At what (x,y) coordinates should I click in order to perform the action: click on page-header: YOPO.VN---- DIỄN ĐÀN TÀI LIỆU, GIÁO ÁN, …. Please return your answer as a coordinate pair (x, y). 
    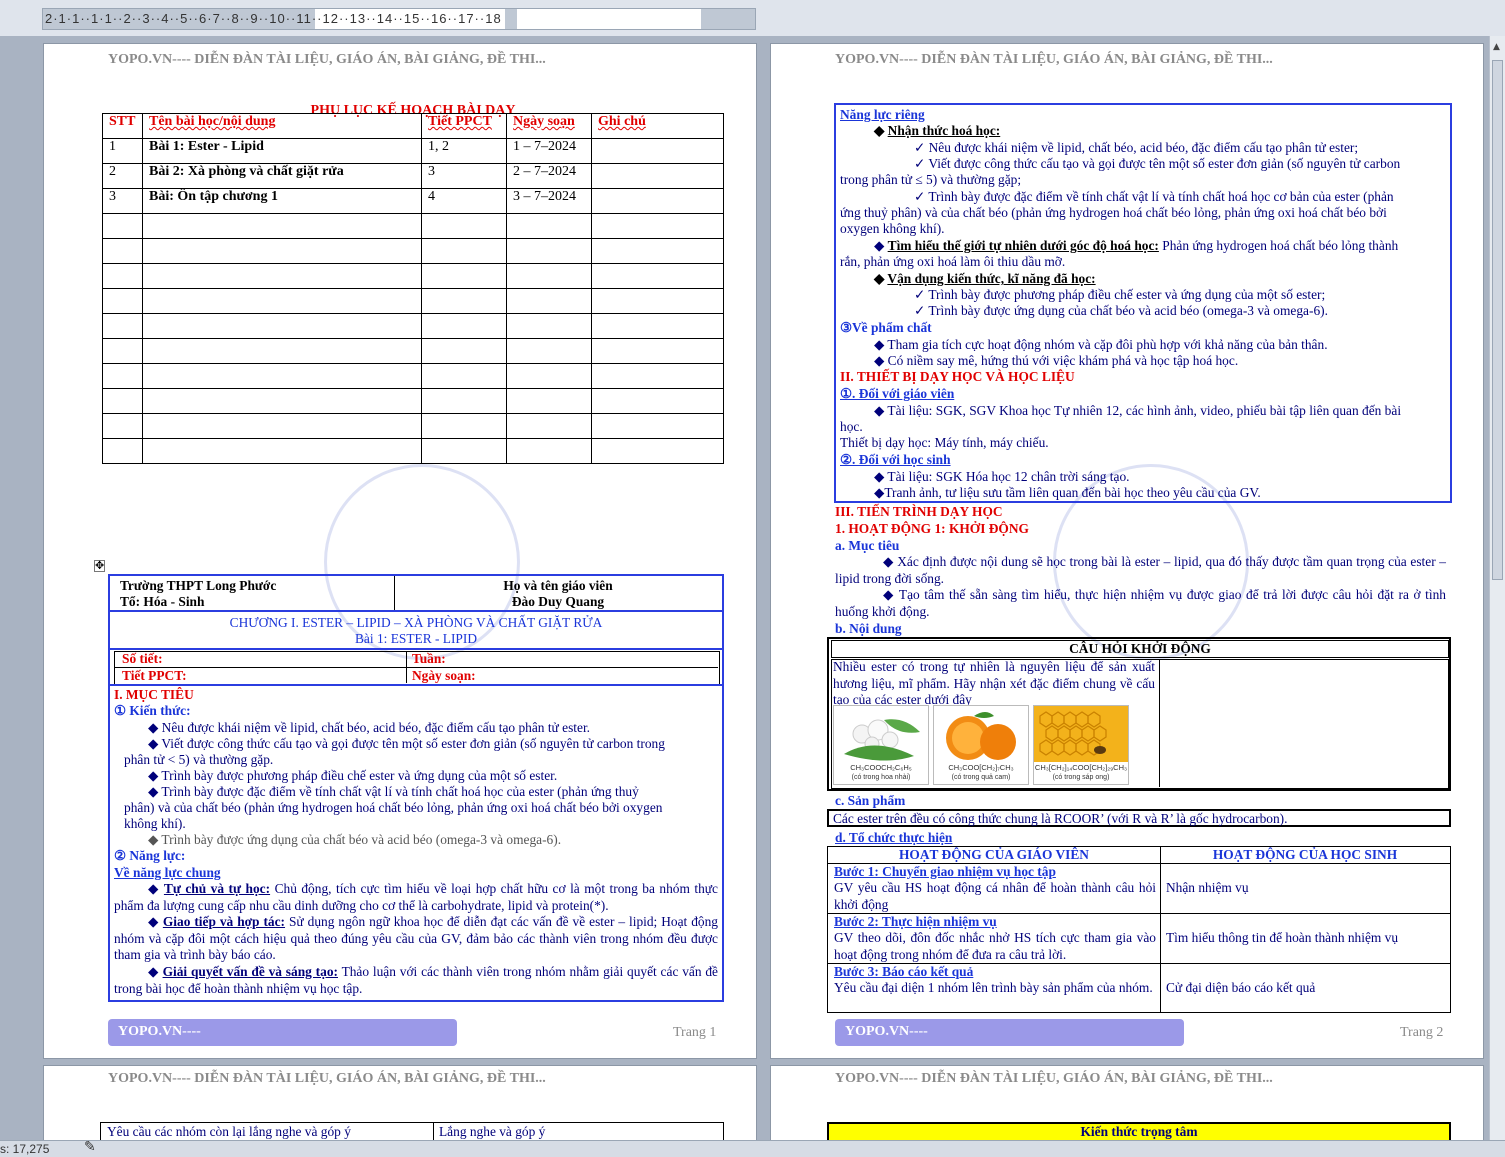
    Looking at the image, I should click on (327, 1078).